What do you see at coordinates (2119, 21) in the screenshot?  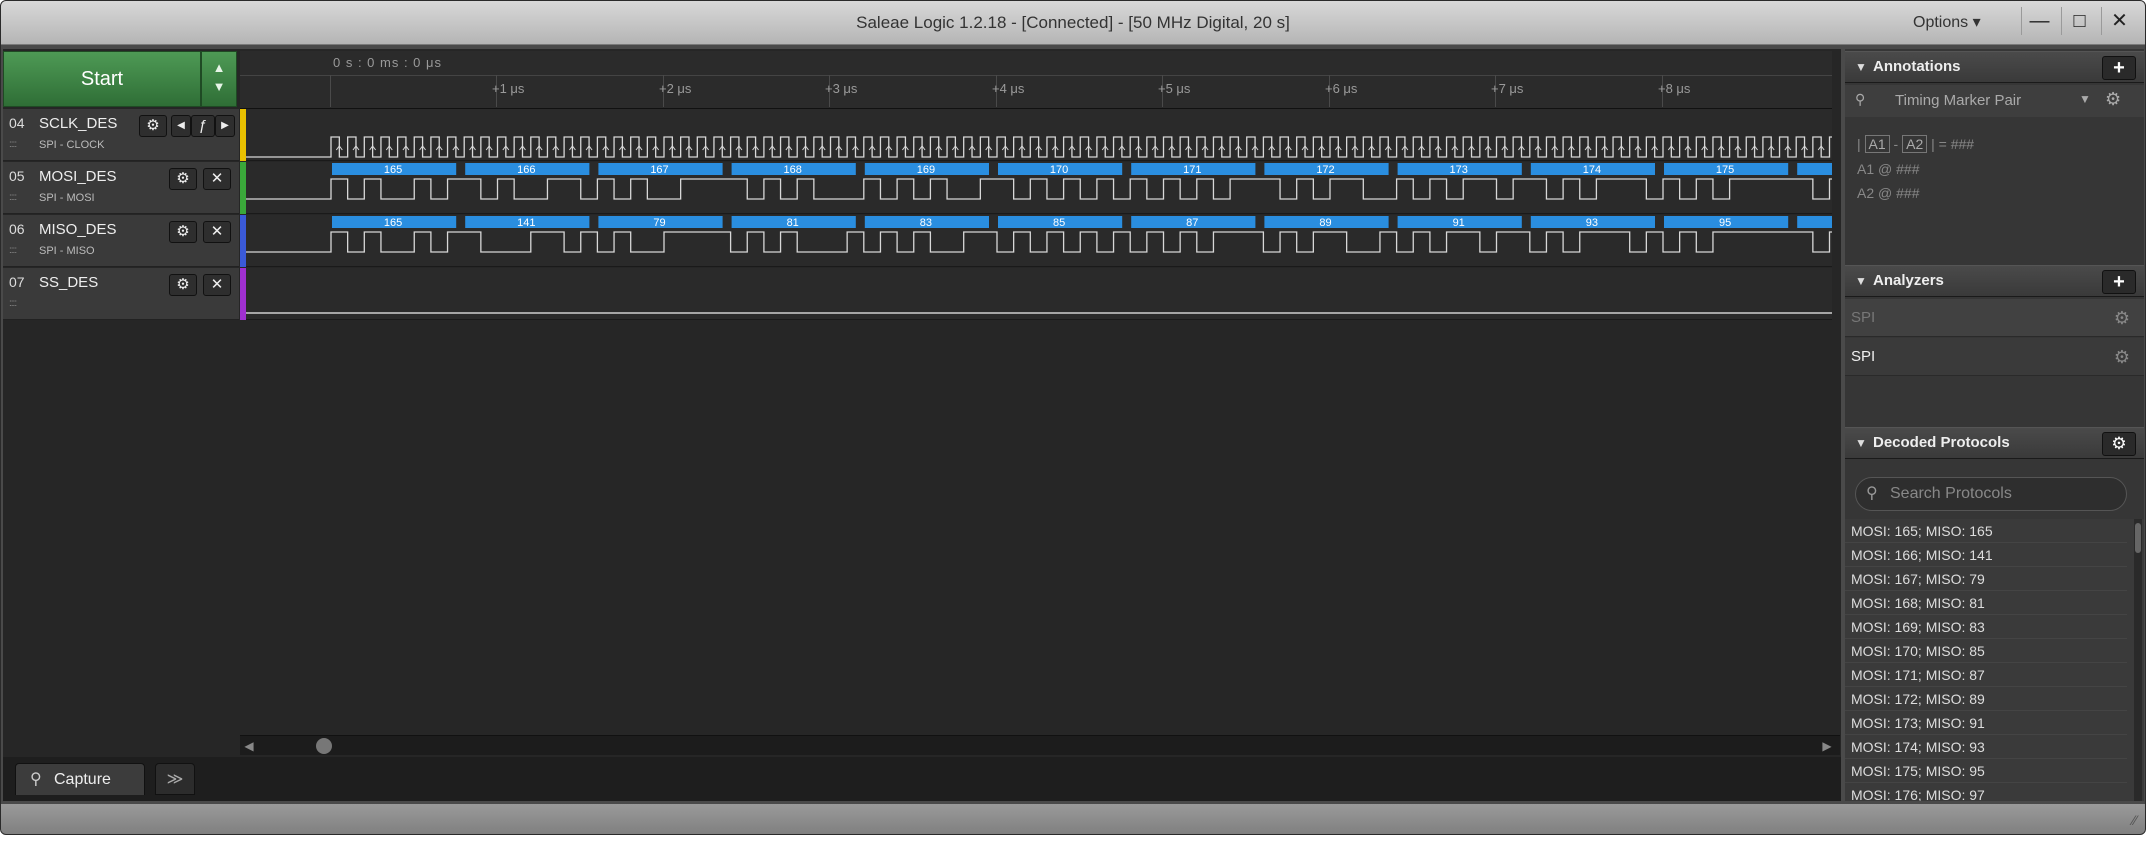 I see `close-window-button: ✕` at bounding box center [2119, 21].